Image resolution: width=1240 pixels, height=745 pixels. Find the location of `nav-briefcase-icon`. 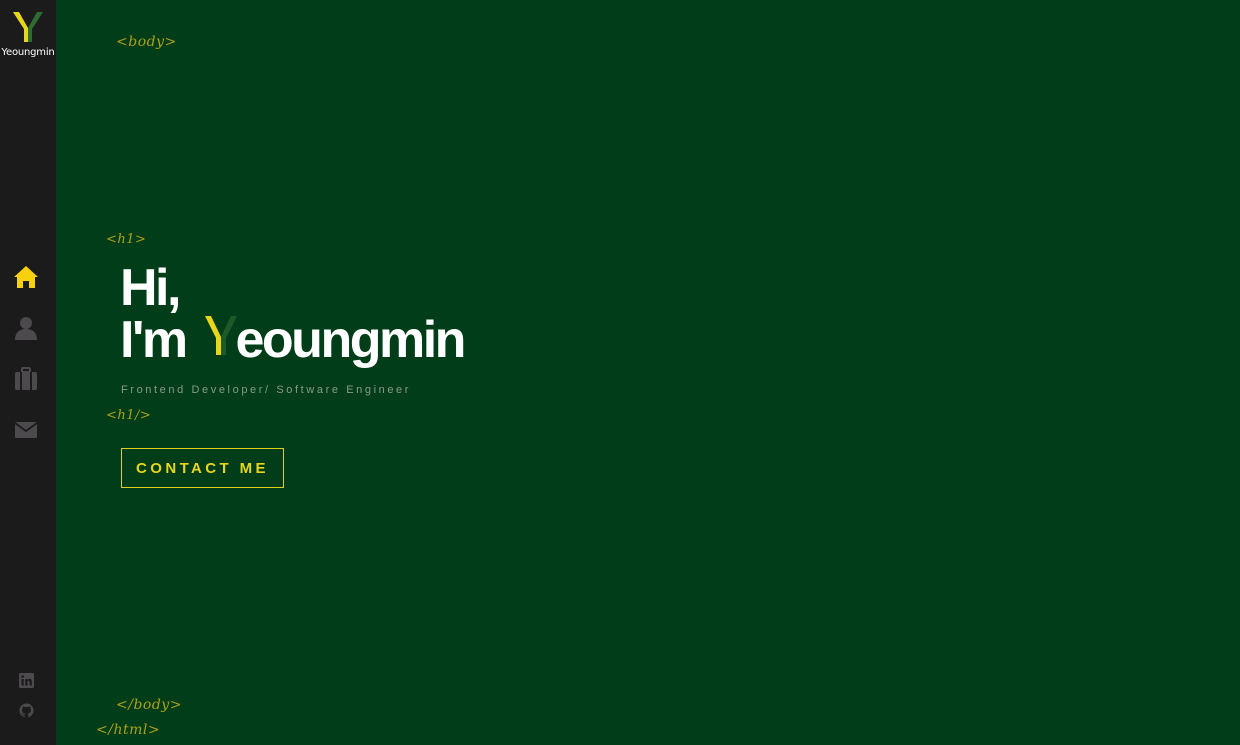

nav-briefcase-icon is located at coordinates (26, 379).